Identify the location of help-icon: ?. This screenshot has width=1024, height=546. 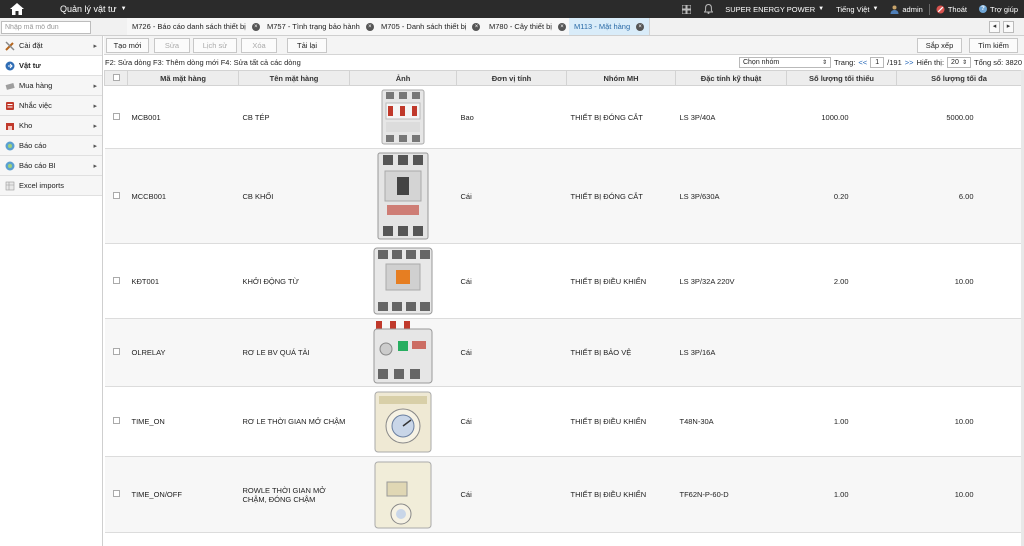
(983, 9).